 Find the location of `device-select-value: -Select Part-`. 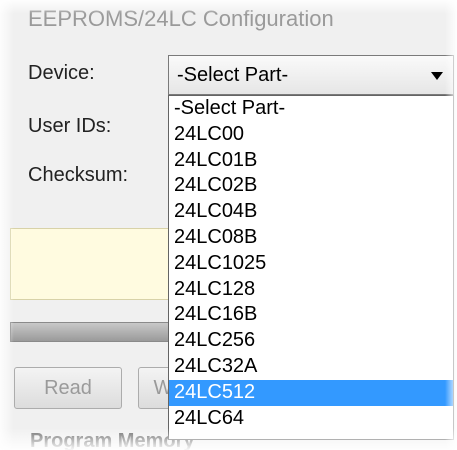

device-select-value: -Select Part- is located at coordinates (233, 75).